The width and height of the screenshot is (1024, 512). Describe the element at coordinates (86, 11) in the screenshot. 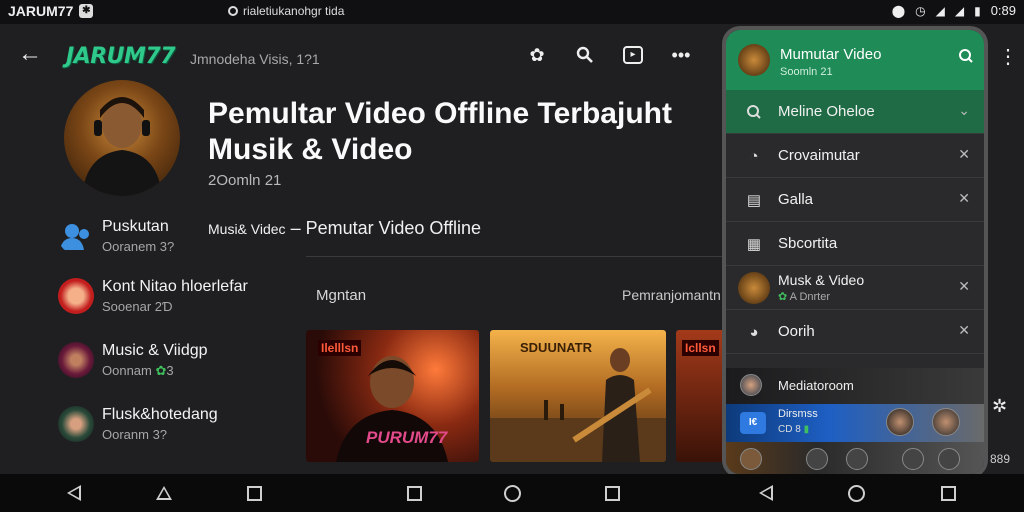

I see `notification-icon: ✱` at that location.